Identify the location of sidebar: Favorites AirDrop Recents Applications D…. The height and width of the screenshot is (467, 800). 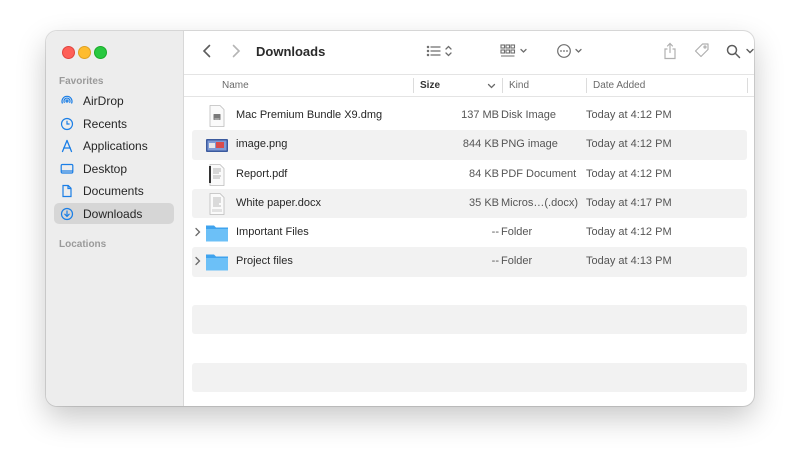
(115, 218).